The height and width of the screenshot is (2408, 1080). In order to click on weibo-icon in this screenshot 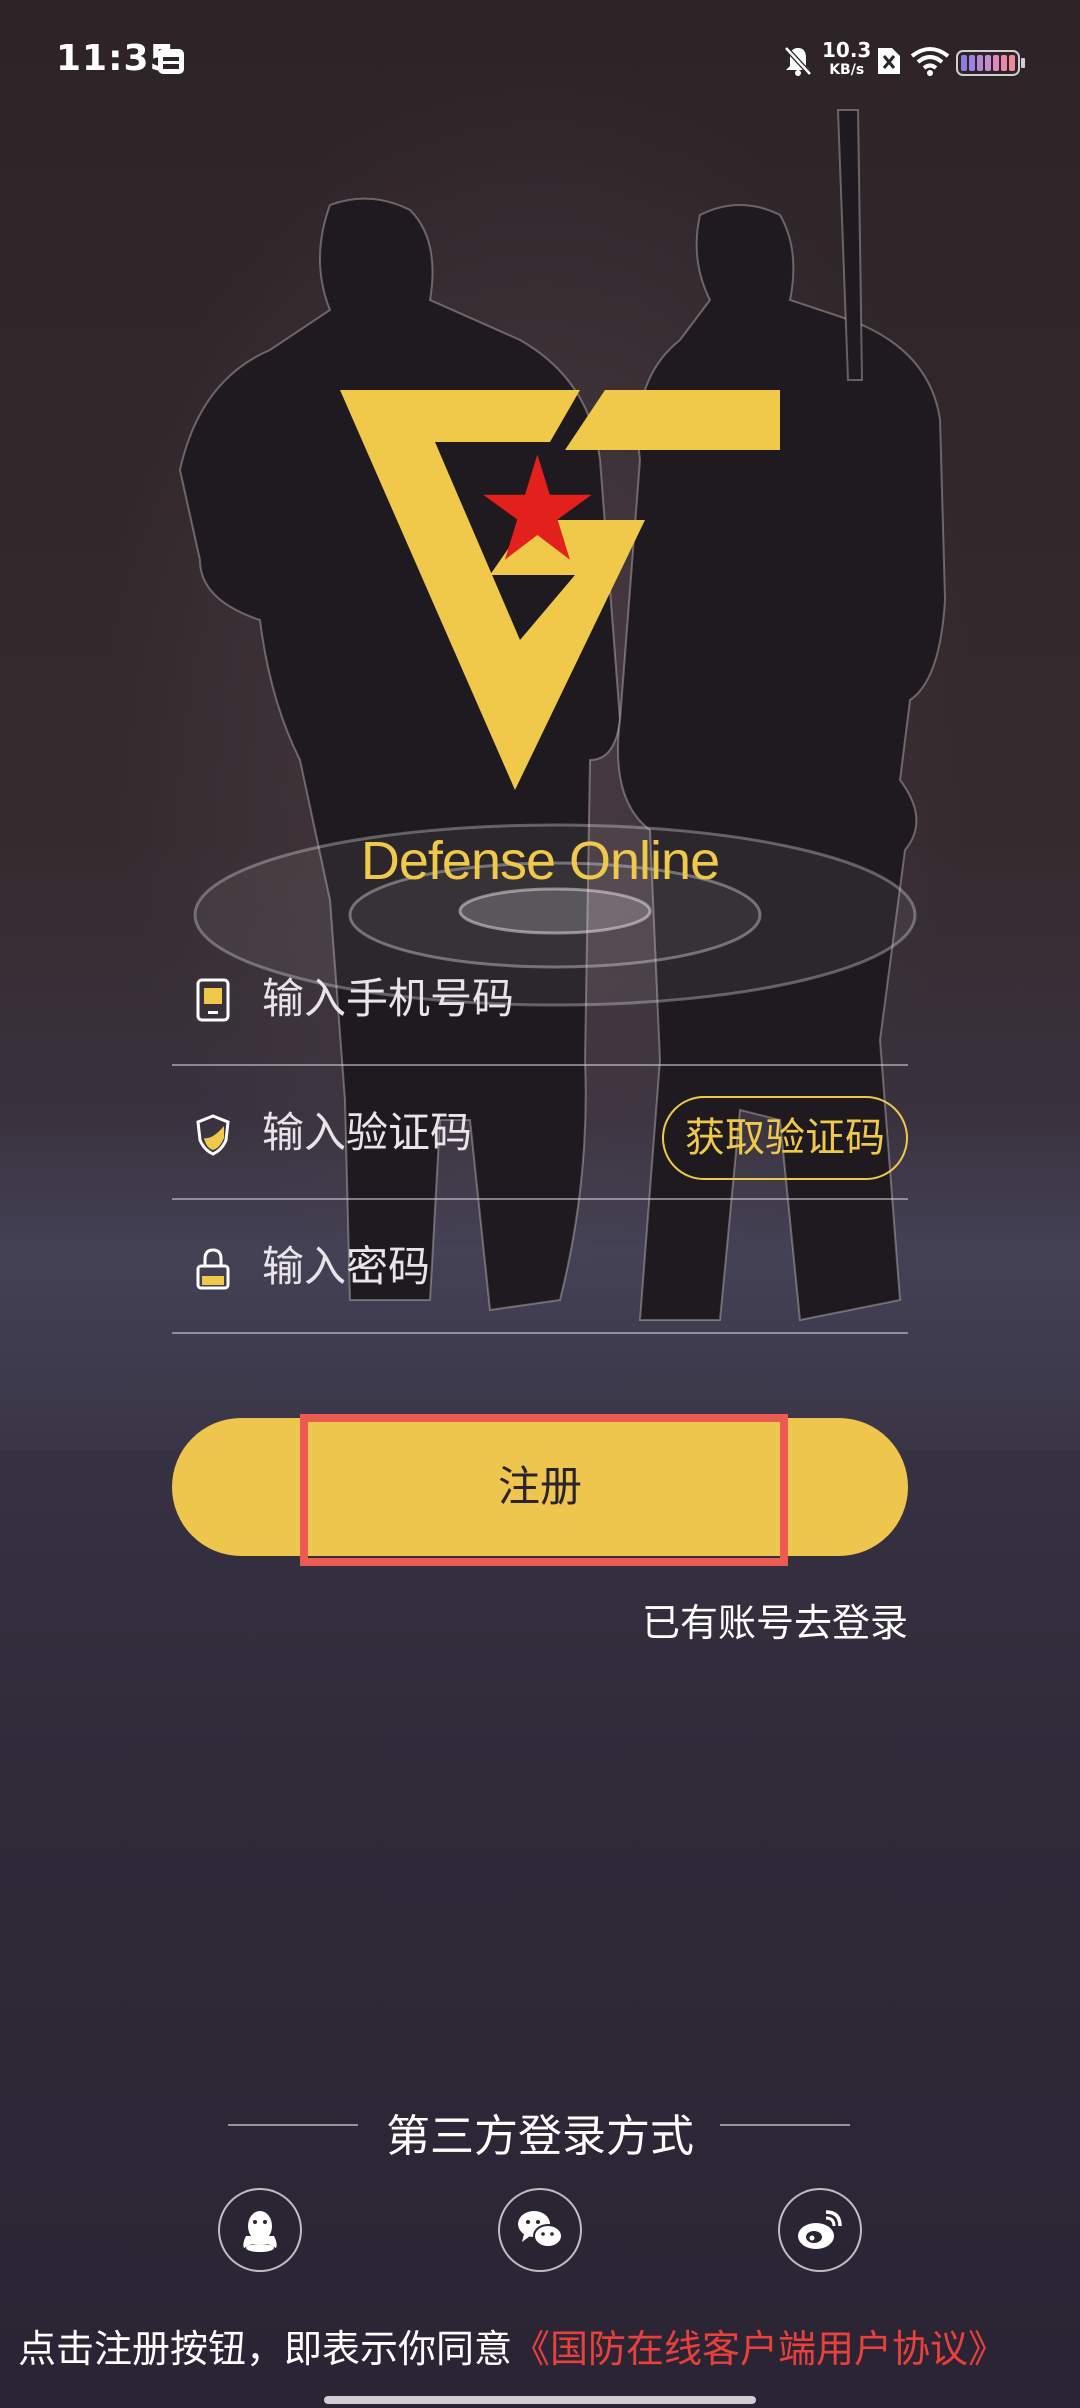, I will do `click(820, 2229)`.